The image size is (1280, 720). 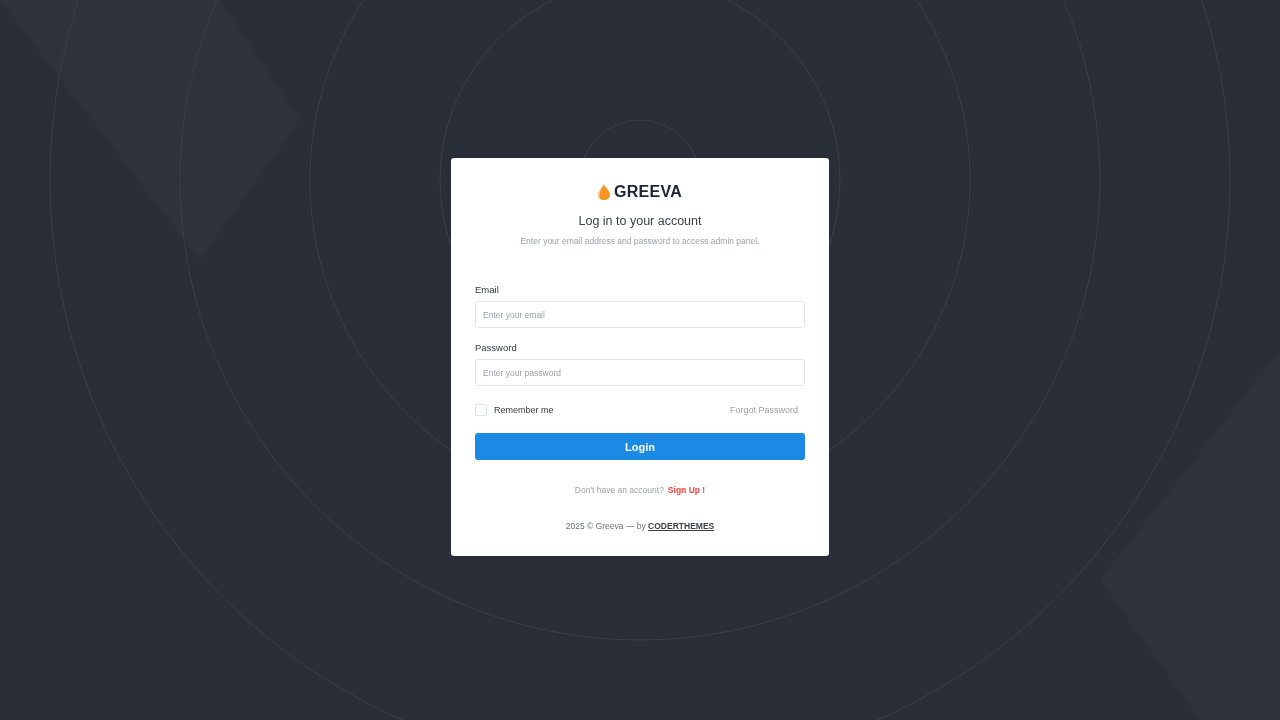 I want to click on input-field: Enter your email, so click(x=640, y=314).